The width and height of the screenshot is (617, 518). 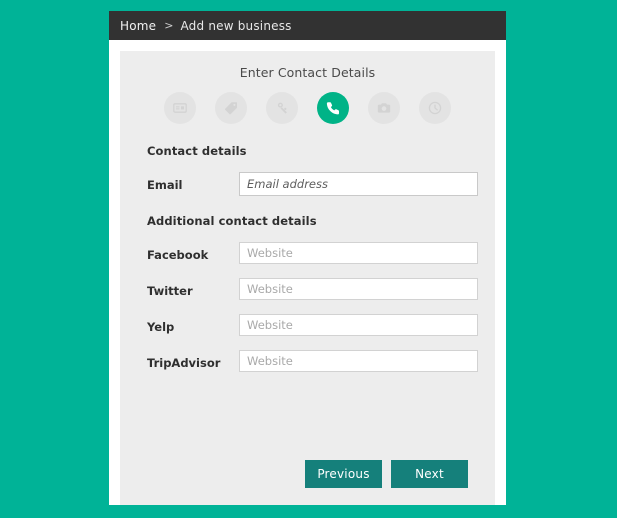 I want to click on field-row-tripadvisor: TripAdvisor, so click(x=307, y=361).